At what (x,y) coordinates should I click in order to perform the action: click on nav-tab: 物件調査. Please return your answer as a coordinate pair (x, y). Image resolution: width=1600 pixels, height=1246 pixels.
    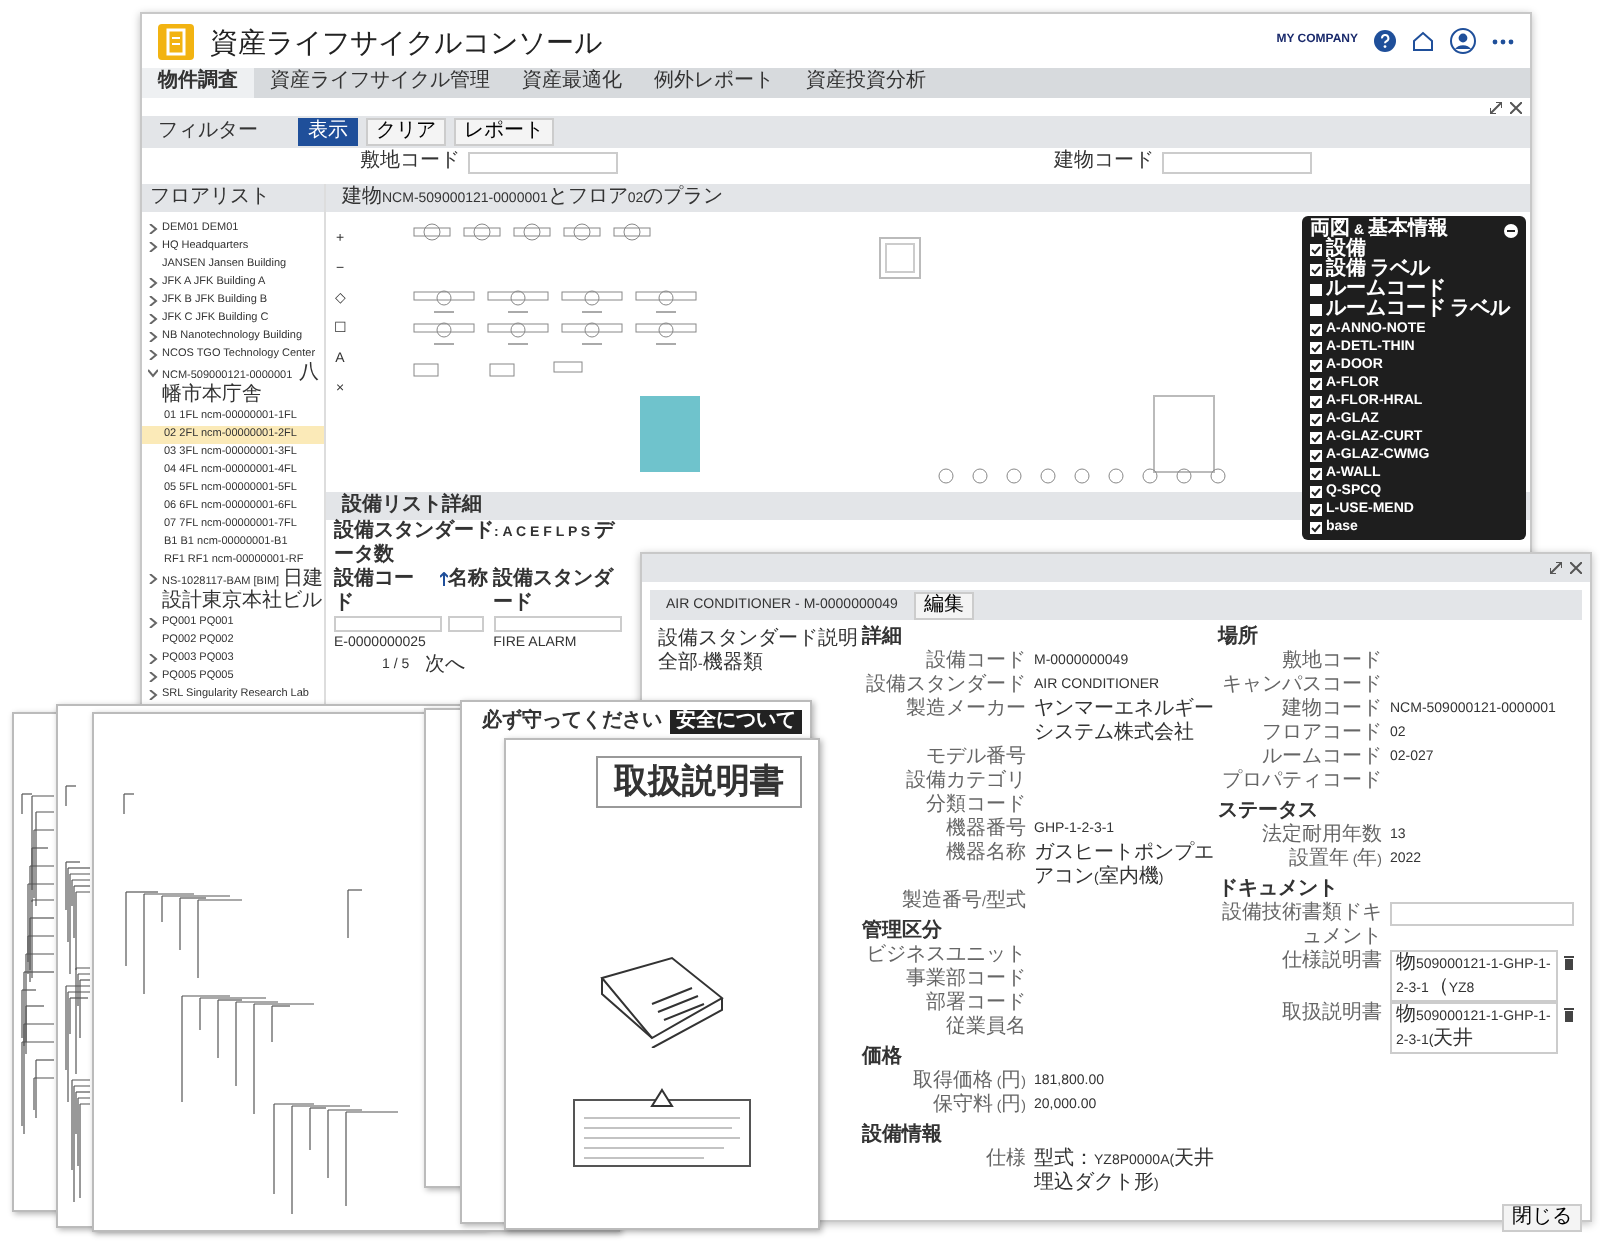
    Looking at the image, I should click on (198, 83).